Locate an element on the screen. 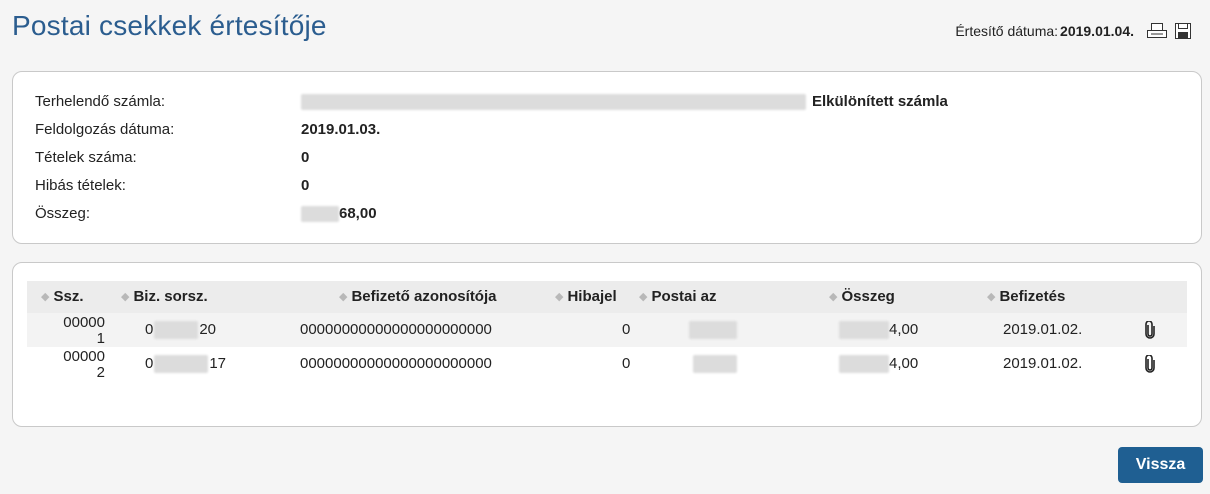 This screenshot has height=494, width=1210. row-ssz: 00000 1 is located at coordinates (84, 330).